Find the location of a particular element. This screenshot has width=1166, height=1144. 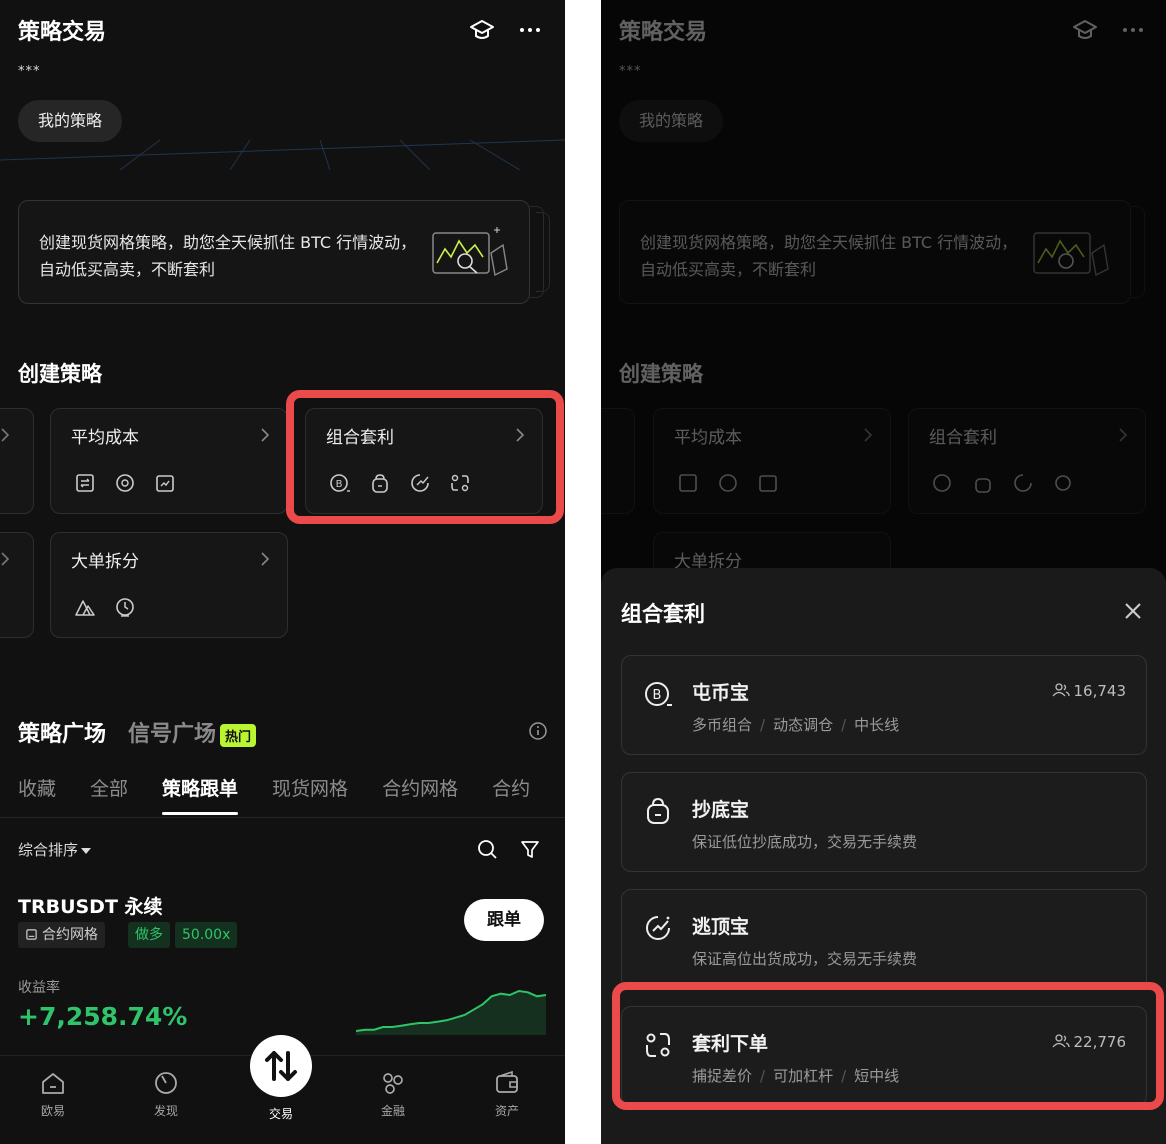

circles-finance-icon is located at coordinates (393, 1083).